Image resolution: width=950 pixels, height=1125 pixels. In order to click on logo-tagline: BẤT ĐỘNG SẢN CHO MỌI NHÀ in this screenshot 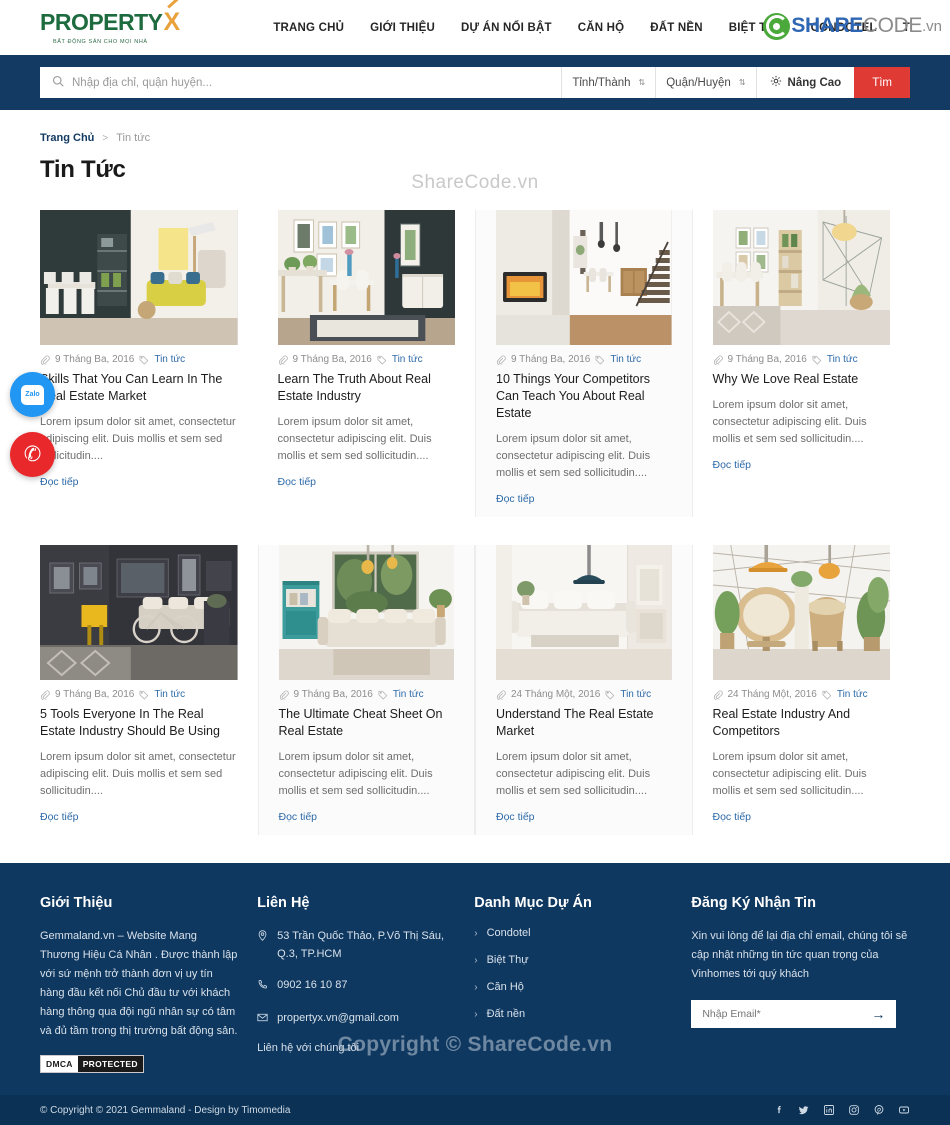, I will do `click(100, 42)`.